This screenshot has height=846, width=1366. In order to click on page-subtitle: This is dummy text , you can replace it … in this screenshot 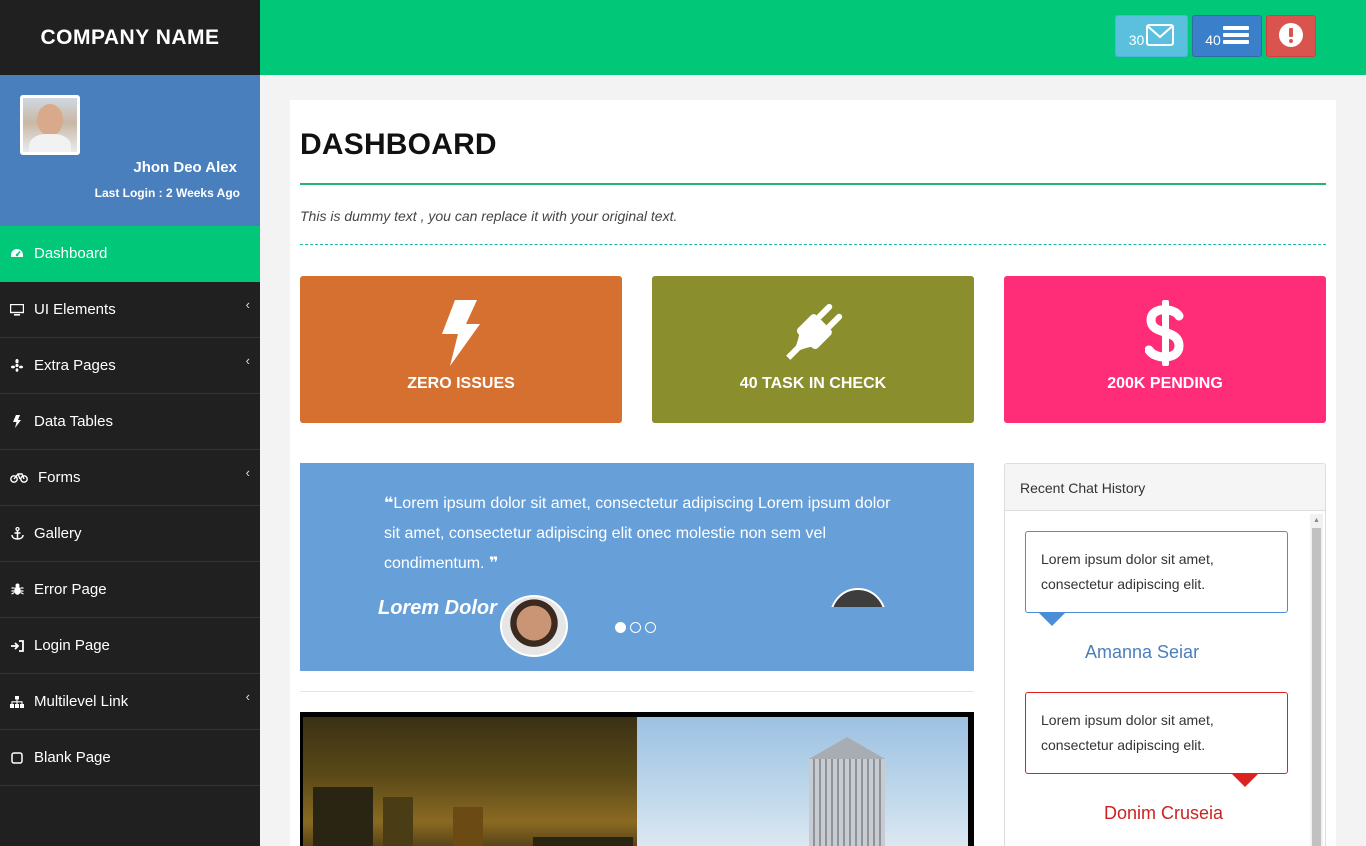, I will do `click(489, 216)`.